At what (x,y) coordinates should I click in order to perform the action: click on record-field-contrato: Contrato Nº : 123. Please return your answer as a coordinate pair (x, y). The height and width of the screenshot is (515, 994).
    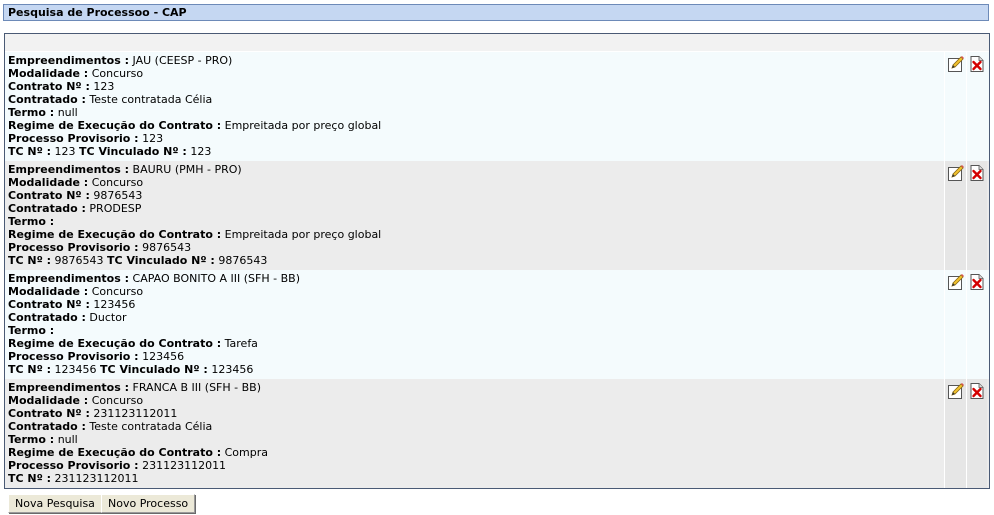
    Looking at the image, I should click on (476, 86).